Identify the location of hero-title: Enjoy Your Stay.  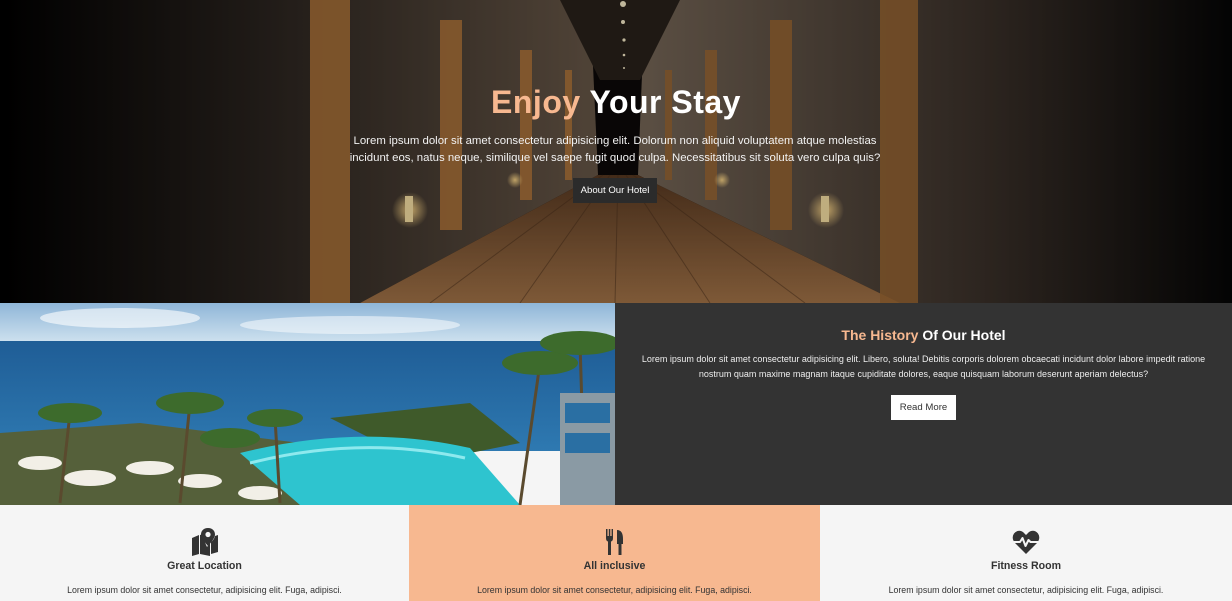
(616, 102).